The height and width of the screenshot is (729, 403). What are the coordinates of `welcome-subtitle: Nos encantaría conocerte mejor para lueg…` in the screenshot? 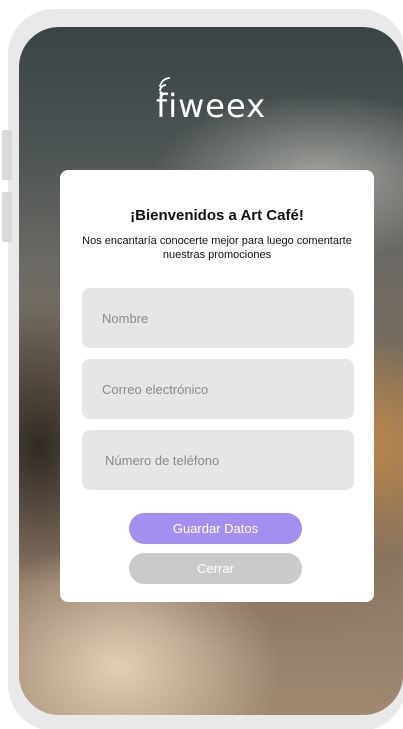 It's located at (217, 248).